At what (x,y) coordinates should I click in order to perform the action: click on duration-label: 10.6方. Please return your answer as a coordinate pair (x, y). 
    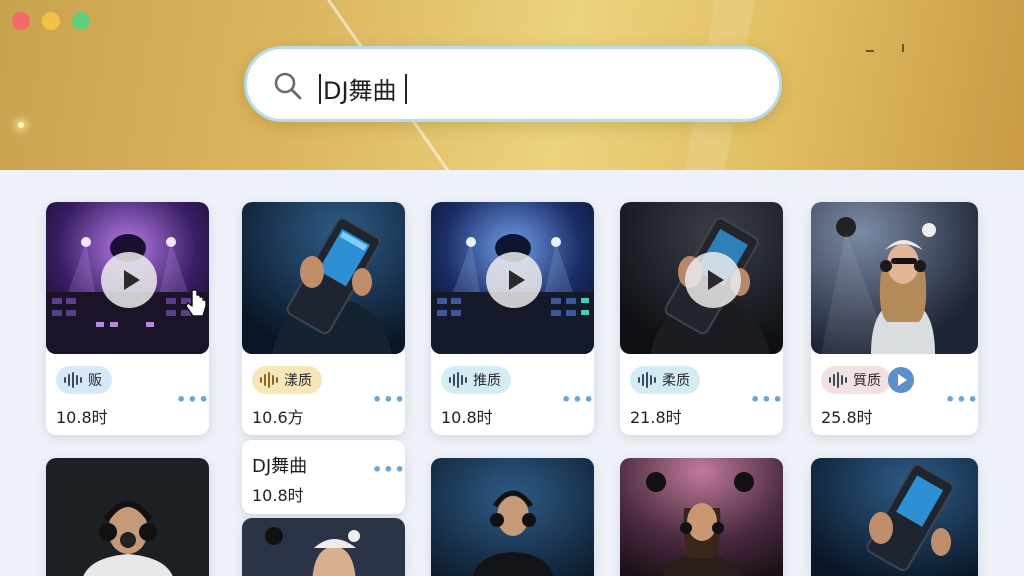
    Looking at the image, I should click on (278, 417).